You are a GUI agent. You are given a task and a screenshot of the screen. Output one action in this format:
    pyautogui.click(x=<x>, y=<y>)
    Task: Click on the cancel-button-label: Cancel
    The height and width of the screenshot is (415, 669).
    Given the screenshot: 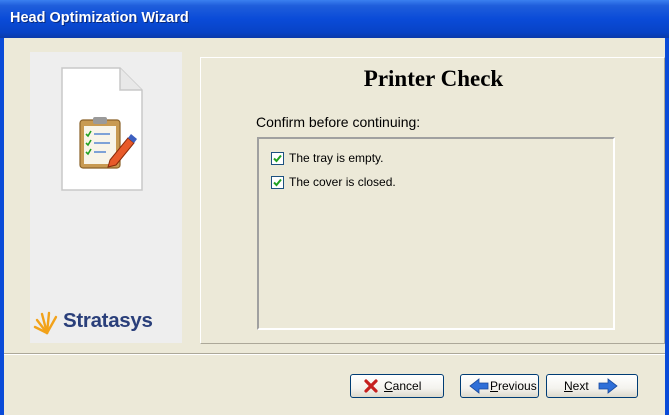 What is the action you would take?
    pyautogui.click(x=403, y=386)
    